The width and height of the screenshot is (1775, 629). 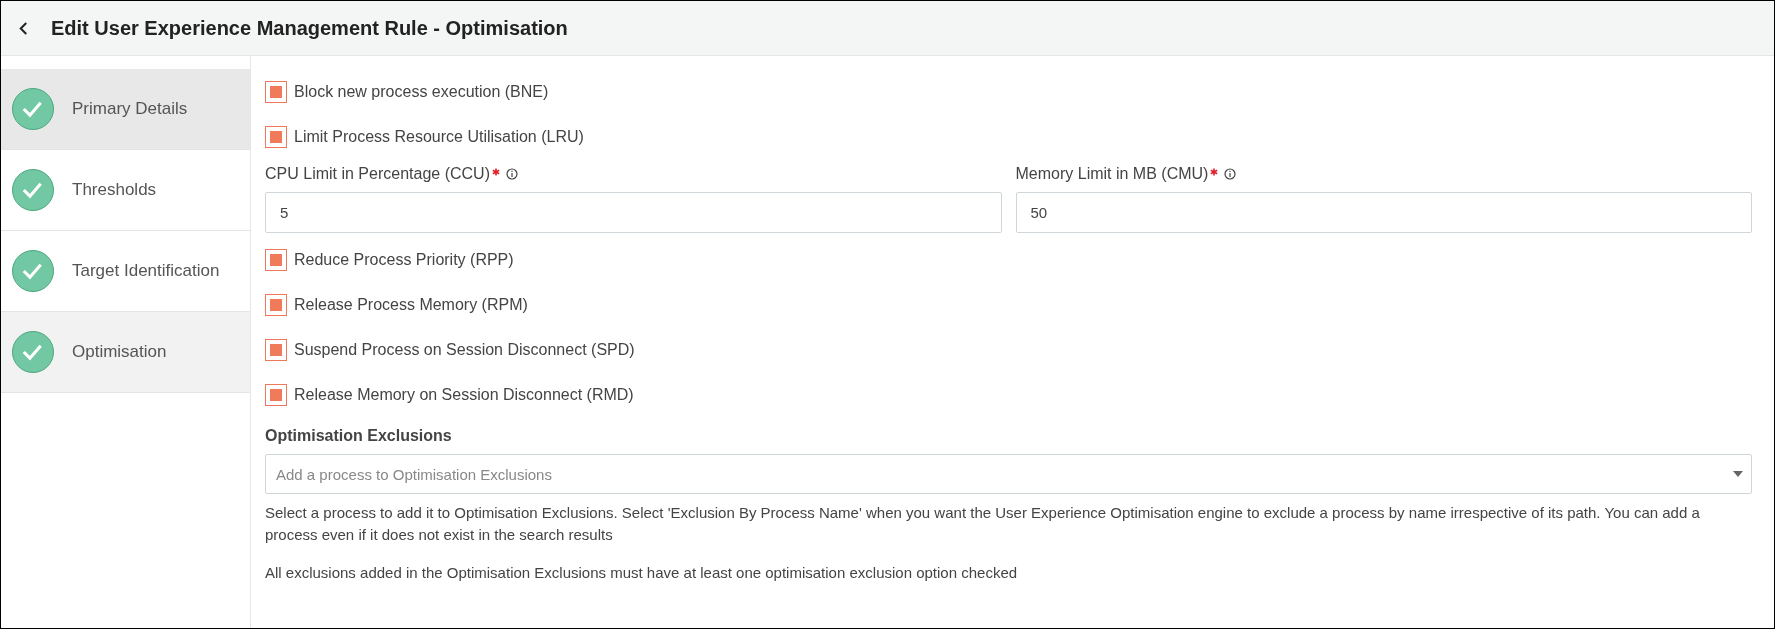 What do you see at coordinates (983, 524) in the screenshot?
I see `help-text: Select a process to add it to Optimisation Exclusions. Select 'Exclusion By Process Name' when you want the User Experience Optimisation engine to exclude a process by name irrespective of its path. You can add a process even if it does not exist in the search results` at bounding box center [983, 524].